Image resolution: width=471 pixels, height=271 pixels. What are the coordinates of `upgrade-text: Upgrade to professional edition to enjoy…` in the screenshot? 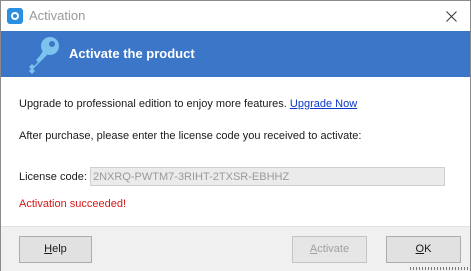 It's located at (153, 104).